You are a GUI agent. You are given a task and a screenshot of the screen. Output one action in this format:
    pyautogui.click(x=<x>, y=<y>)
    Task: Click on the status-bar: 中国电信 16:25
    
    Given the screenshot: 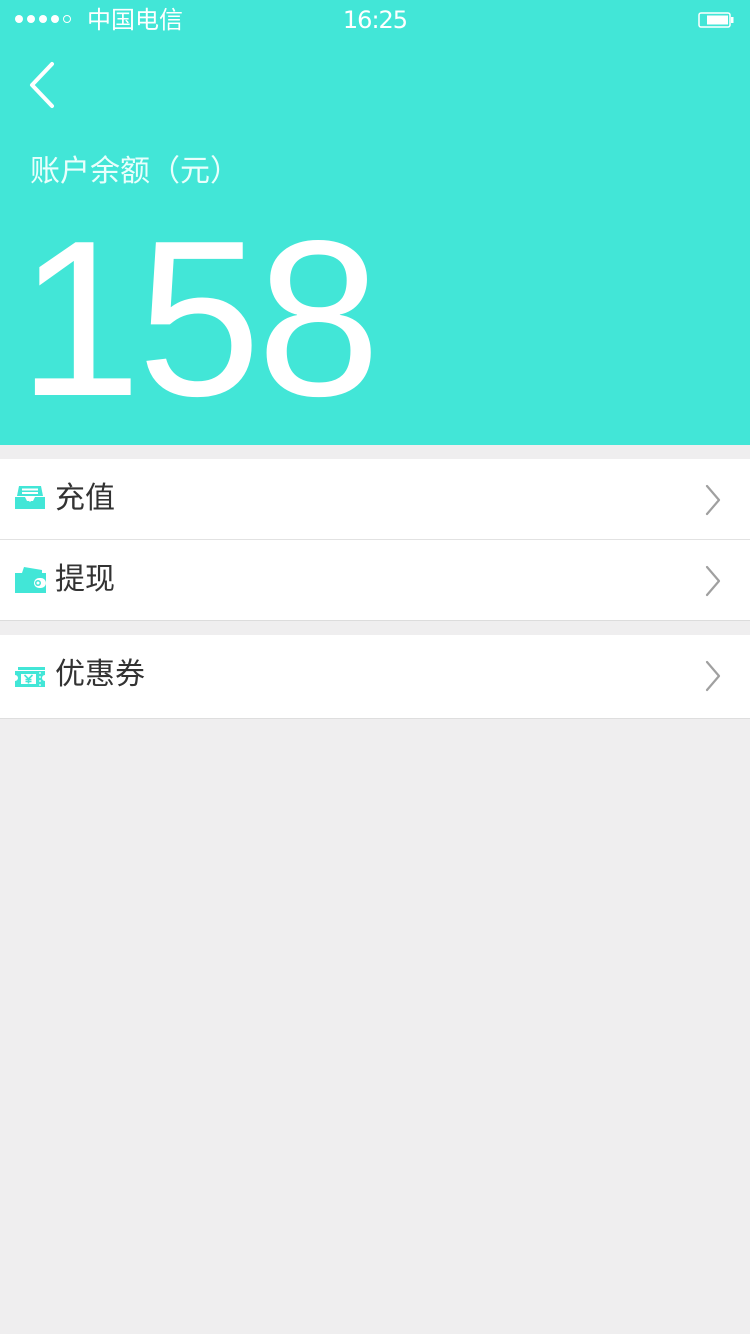 What is the action you would take?
    pyautogui.click(x=375, y=20)
    